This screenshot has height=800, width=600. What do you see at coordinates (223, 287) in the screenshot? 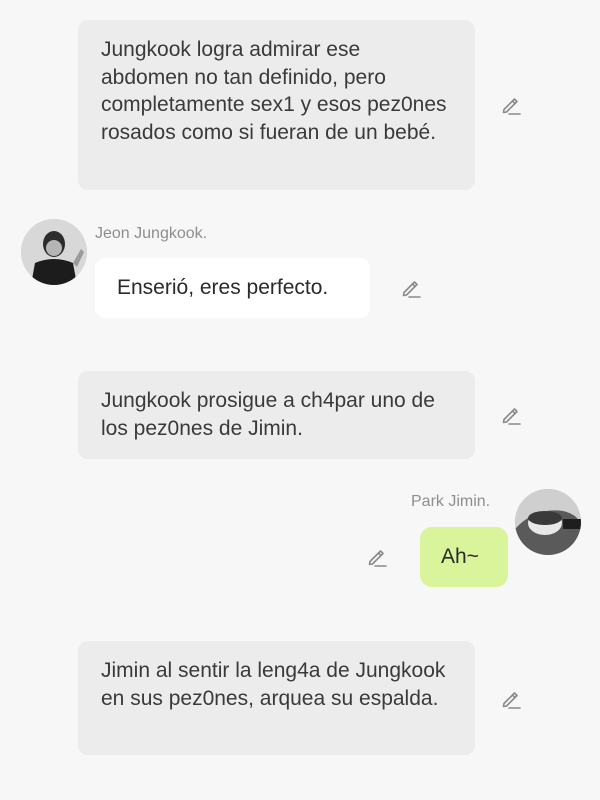
I see `message-text-jungkook: Enserió, eres perfecto.` at bounding box center [223, 287].